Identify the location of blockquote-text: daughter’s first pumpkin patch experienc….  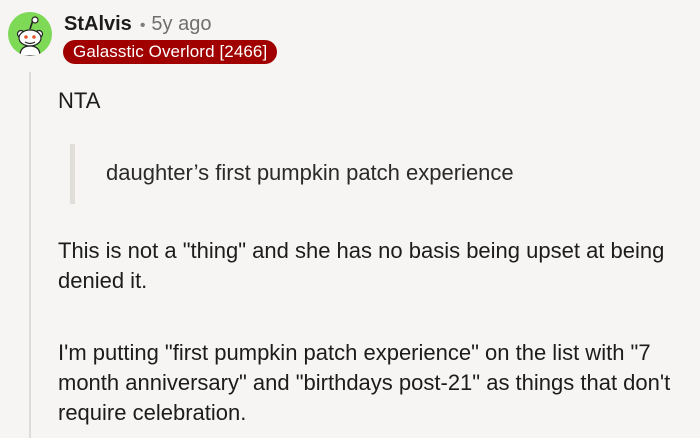
(310, 172).